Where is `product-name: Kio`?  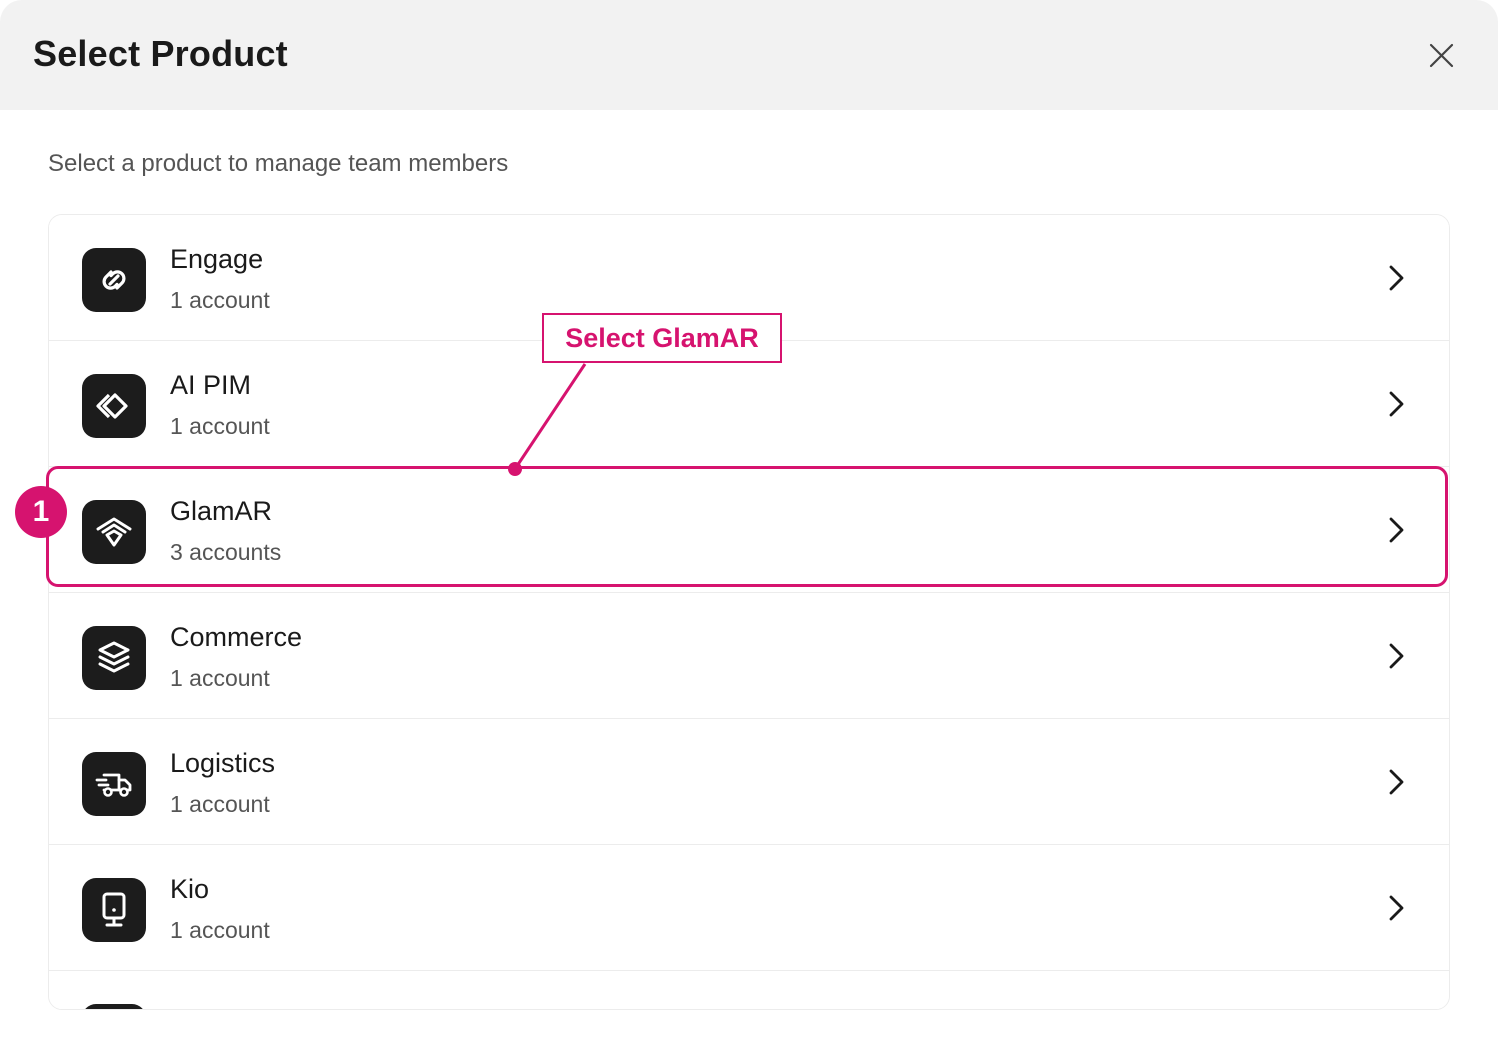 product-name: Kio is located at coordinates (190, 889).